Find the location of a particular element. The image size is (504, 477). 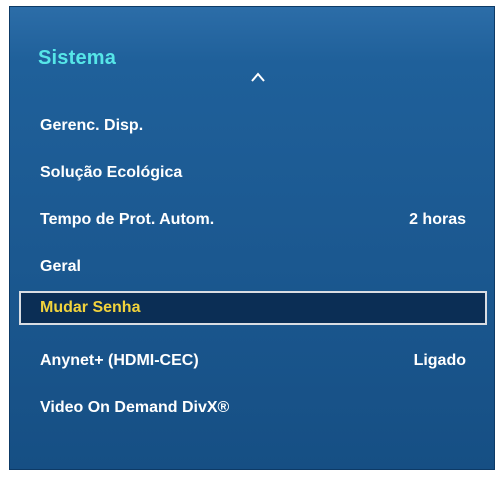

menu-item-video-on-demand-divx: Video On Demand DivX® is located at coordinates (252, 408).